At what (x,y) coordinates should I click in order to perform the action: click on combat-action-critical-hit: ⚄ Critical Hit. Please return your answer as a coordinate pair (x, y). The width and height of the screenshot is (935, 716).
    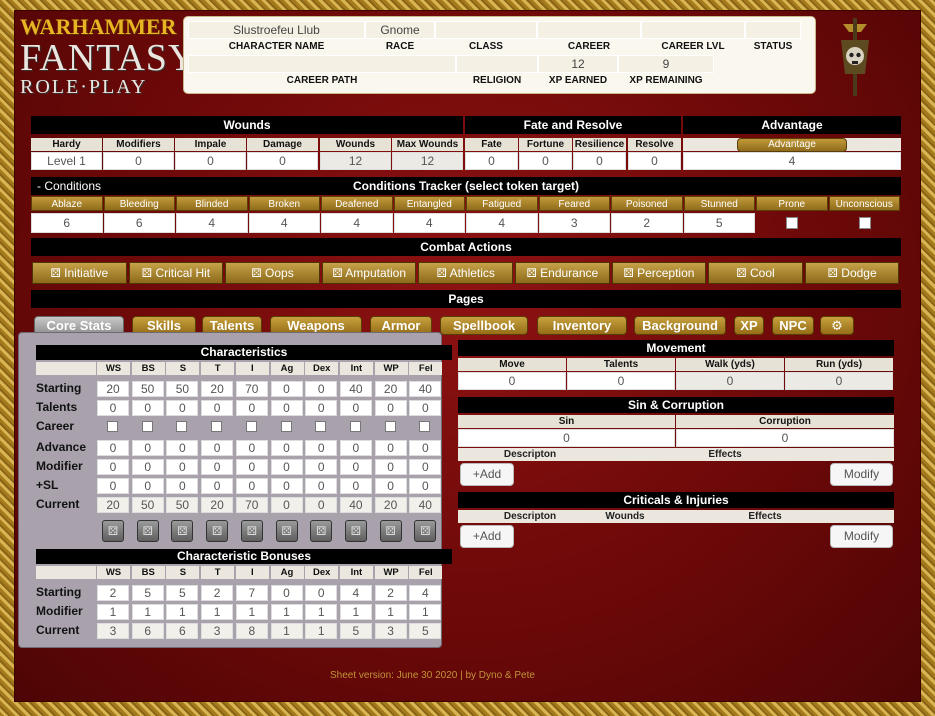
    Looking at the image, I should click on (176, 273).